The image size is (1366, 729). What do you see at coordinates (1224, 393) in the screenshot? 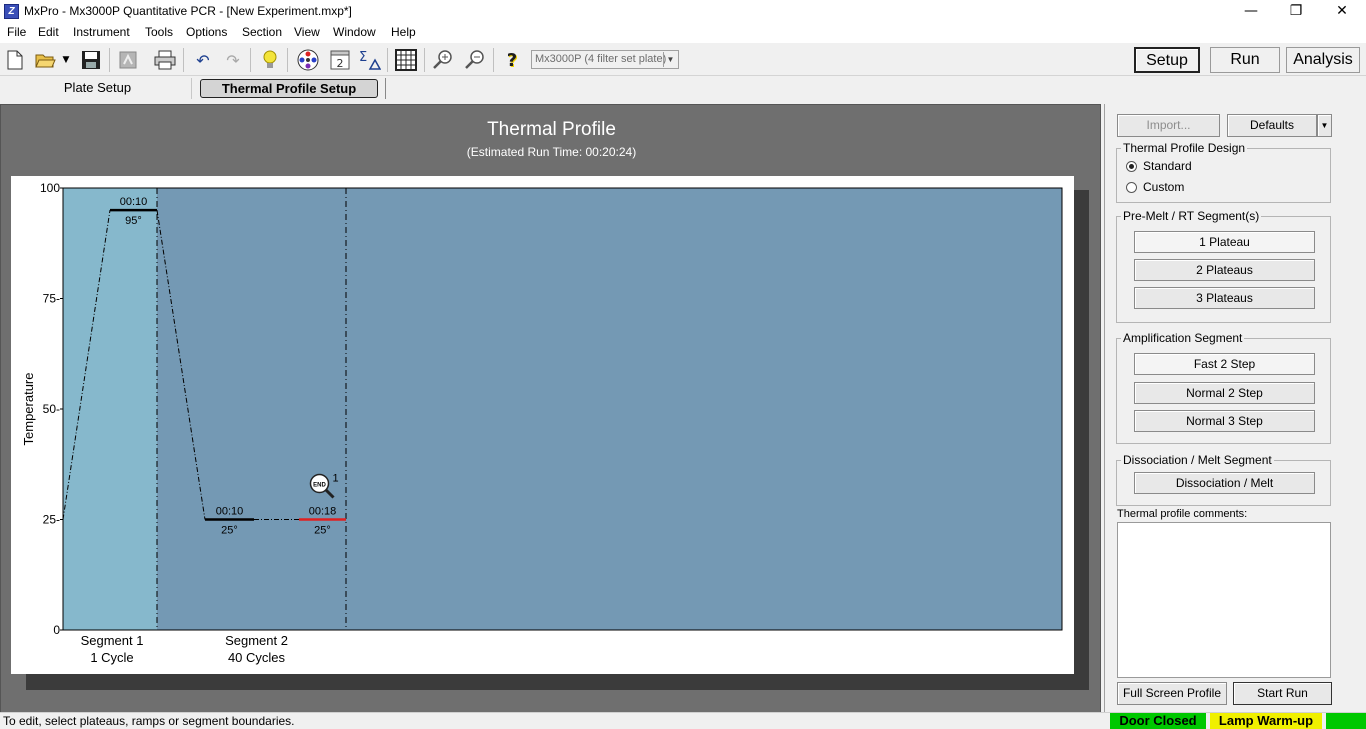
I see `normal-2-step-button: Normal 2 Step` at bounding box center [1224, 393].